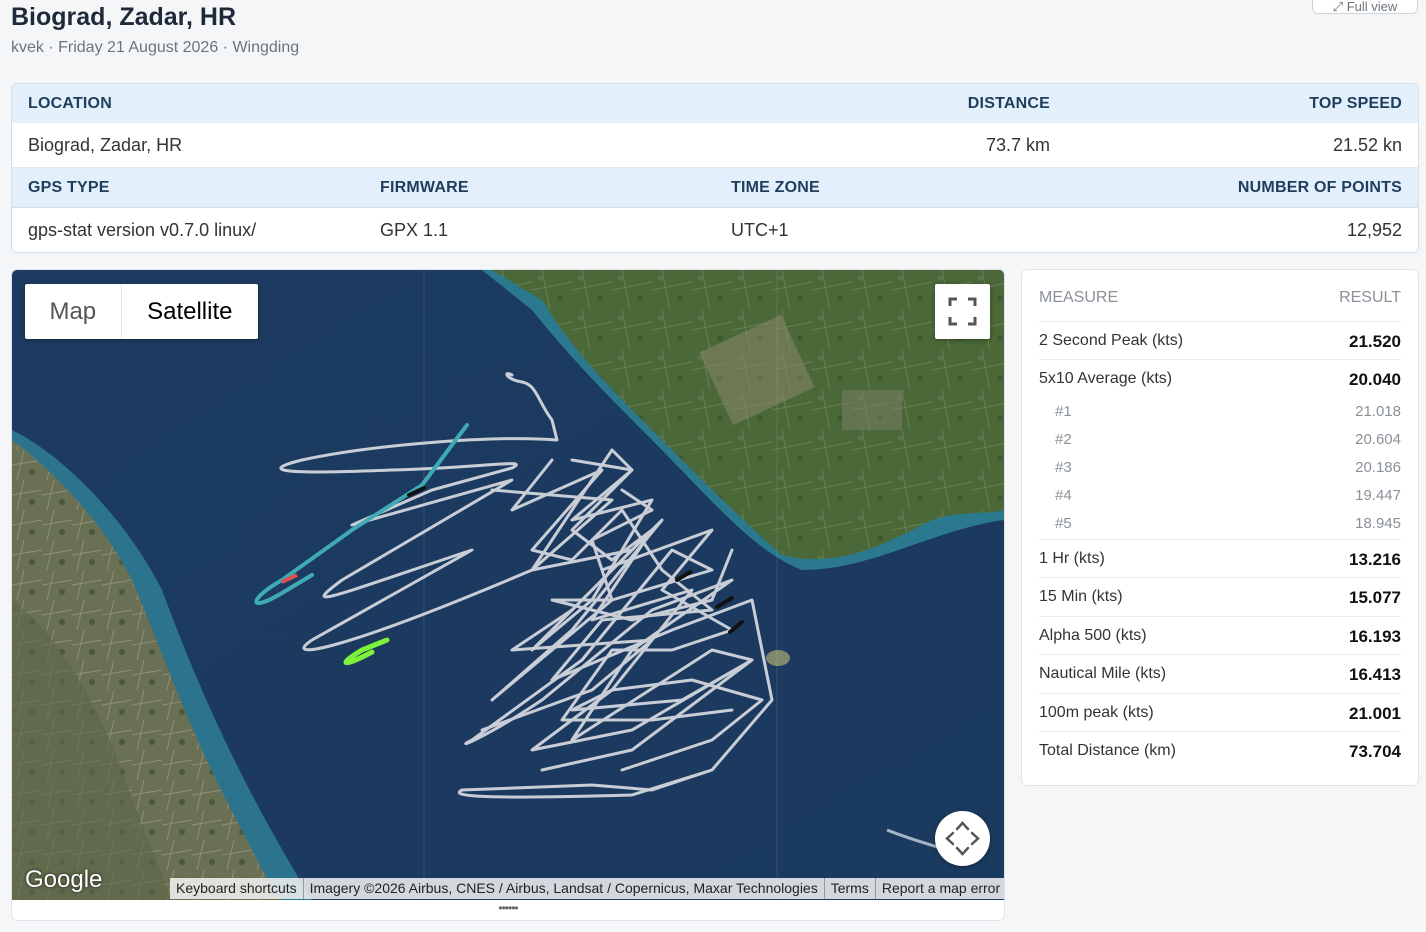 The image size is (1426, 932). I want to click on points-value: 12,952, so click(1374, 230).